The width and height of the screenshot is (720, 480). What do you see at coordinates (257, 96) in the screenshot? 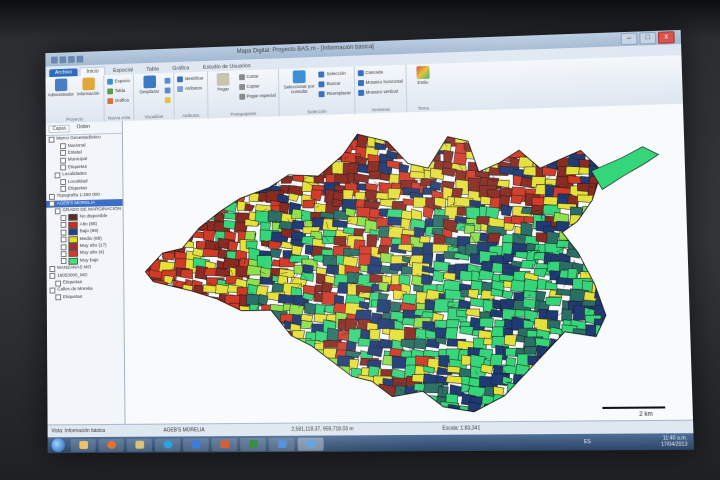
I see `pegar-especial-button: Pegar especial` at bounding box center [257, 96].